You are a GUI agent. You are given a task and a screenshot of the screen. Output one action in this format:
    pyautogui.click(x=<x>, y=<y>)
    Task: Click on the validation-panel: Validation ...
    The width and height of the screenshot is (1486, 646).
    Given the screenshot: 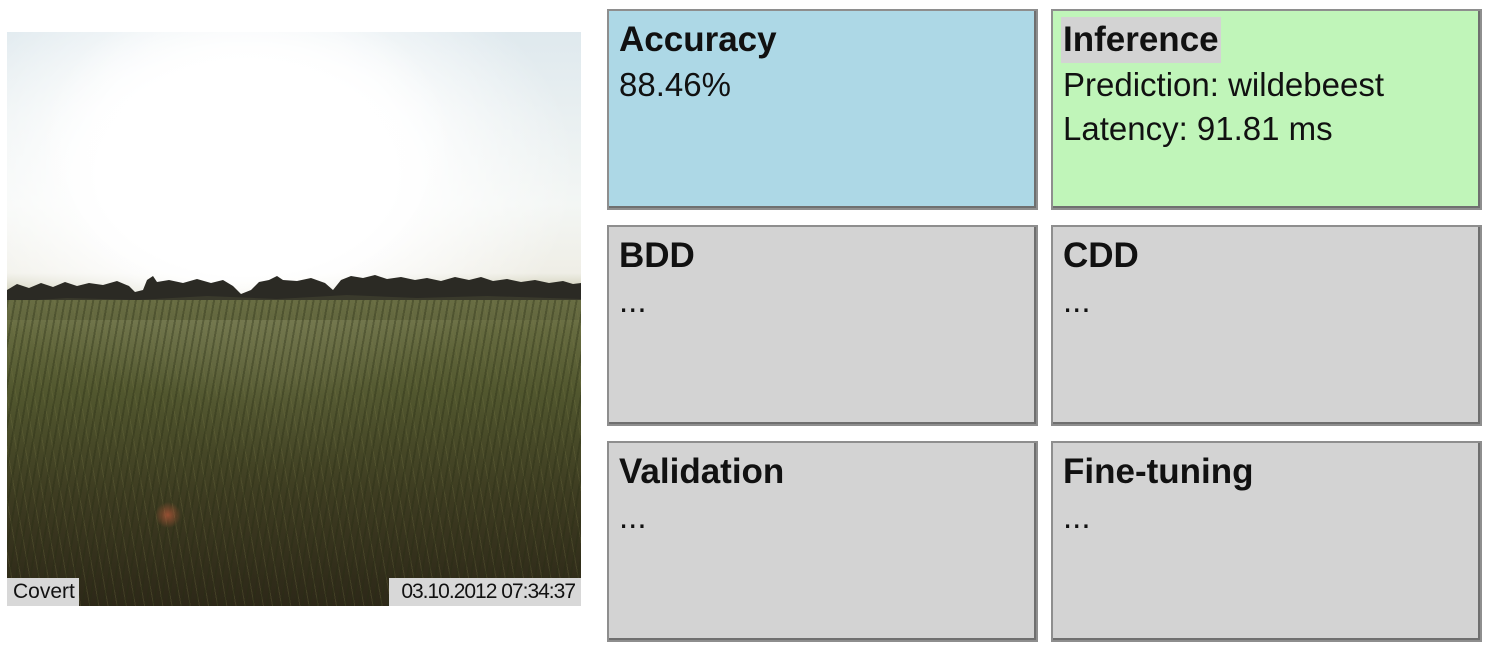 What is the action you would take?
    pyautogui.click(x=822, y=541)
    